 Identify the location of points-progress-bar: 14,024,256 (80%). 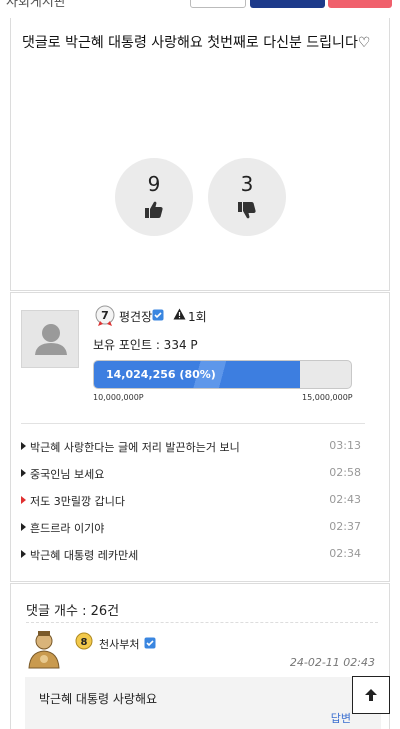
(222, 374).